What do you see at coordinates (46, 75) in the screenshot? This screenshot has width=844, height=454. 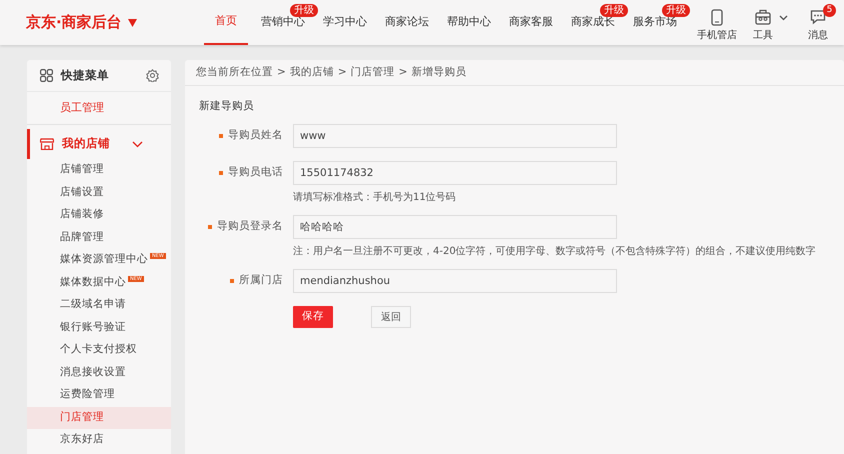 I see `grid-icon` at bounding box center [46, 75].